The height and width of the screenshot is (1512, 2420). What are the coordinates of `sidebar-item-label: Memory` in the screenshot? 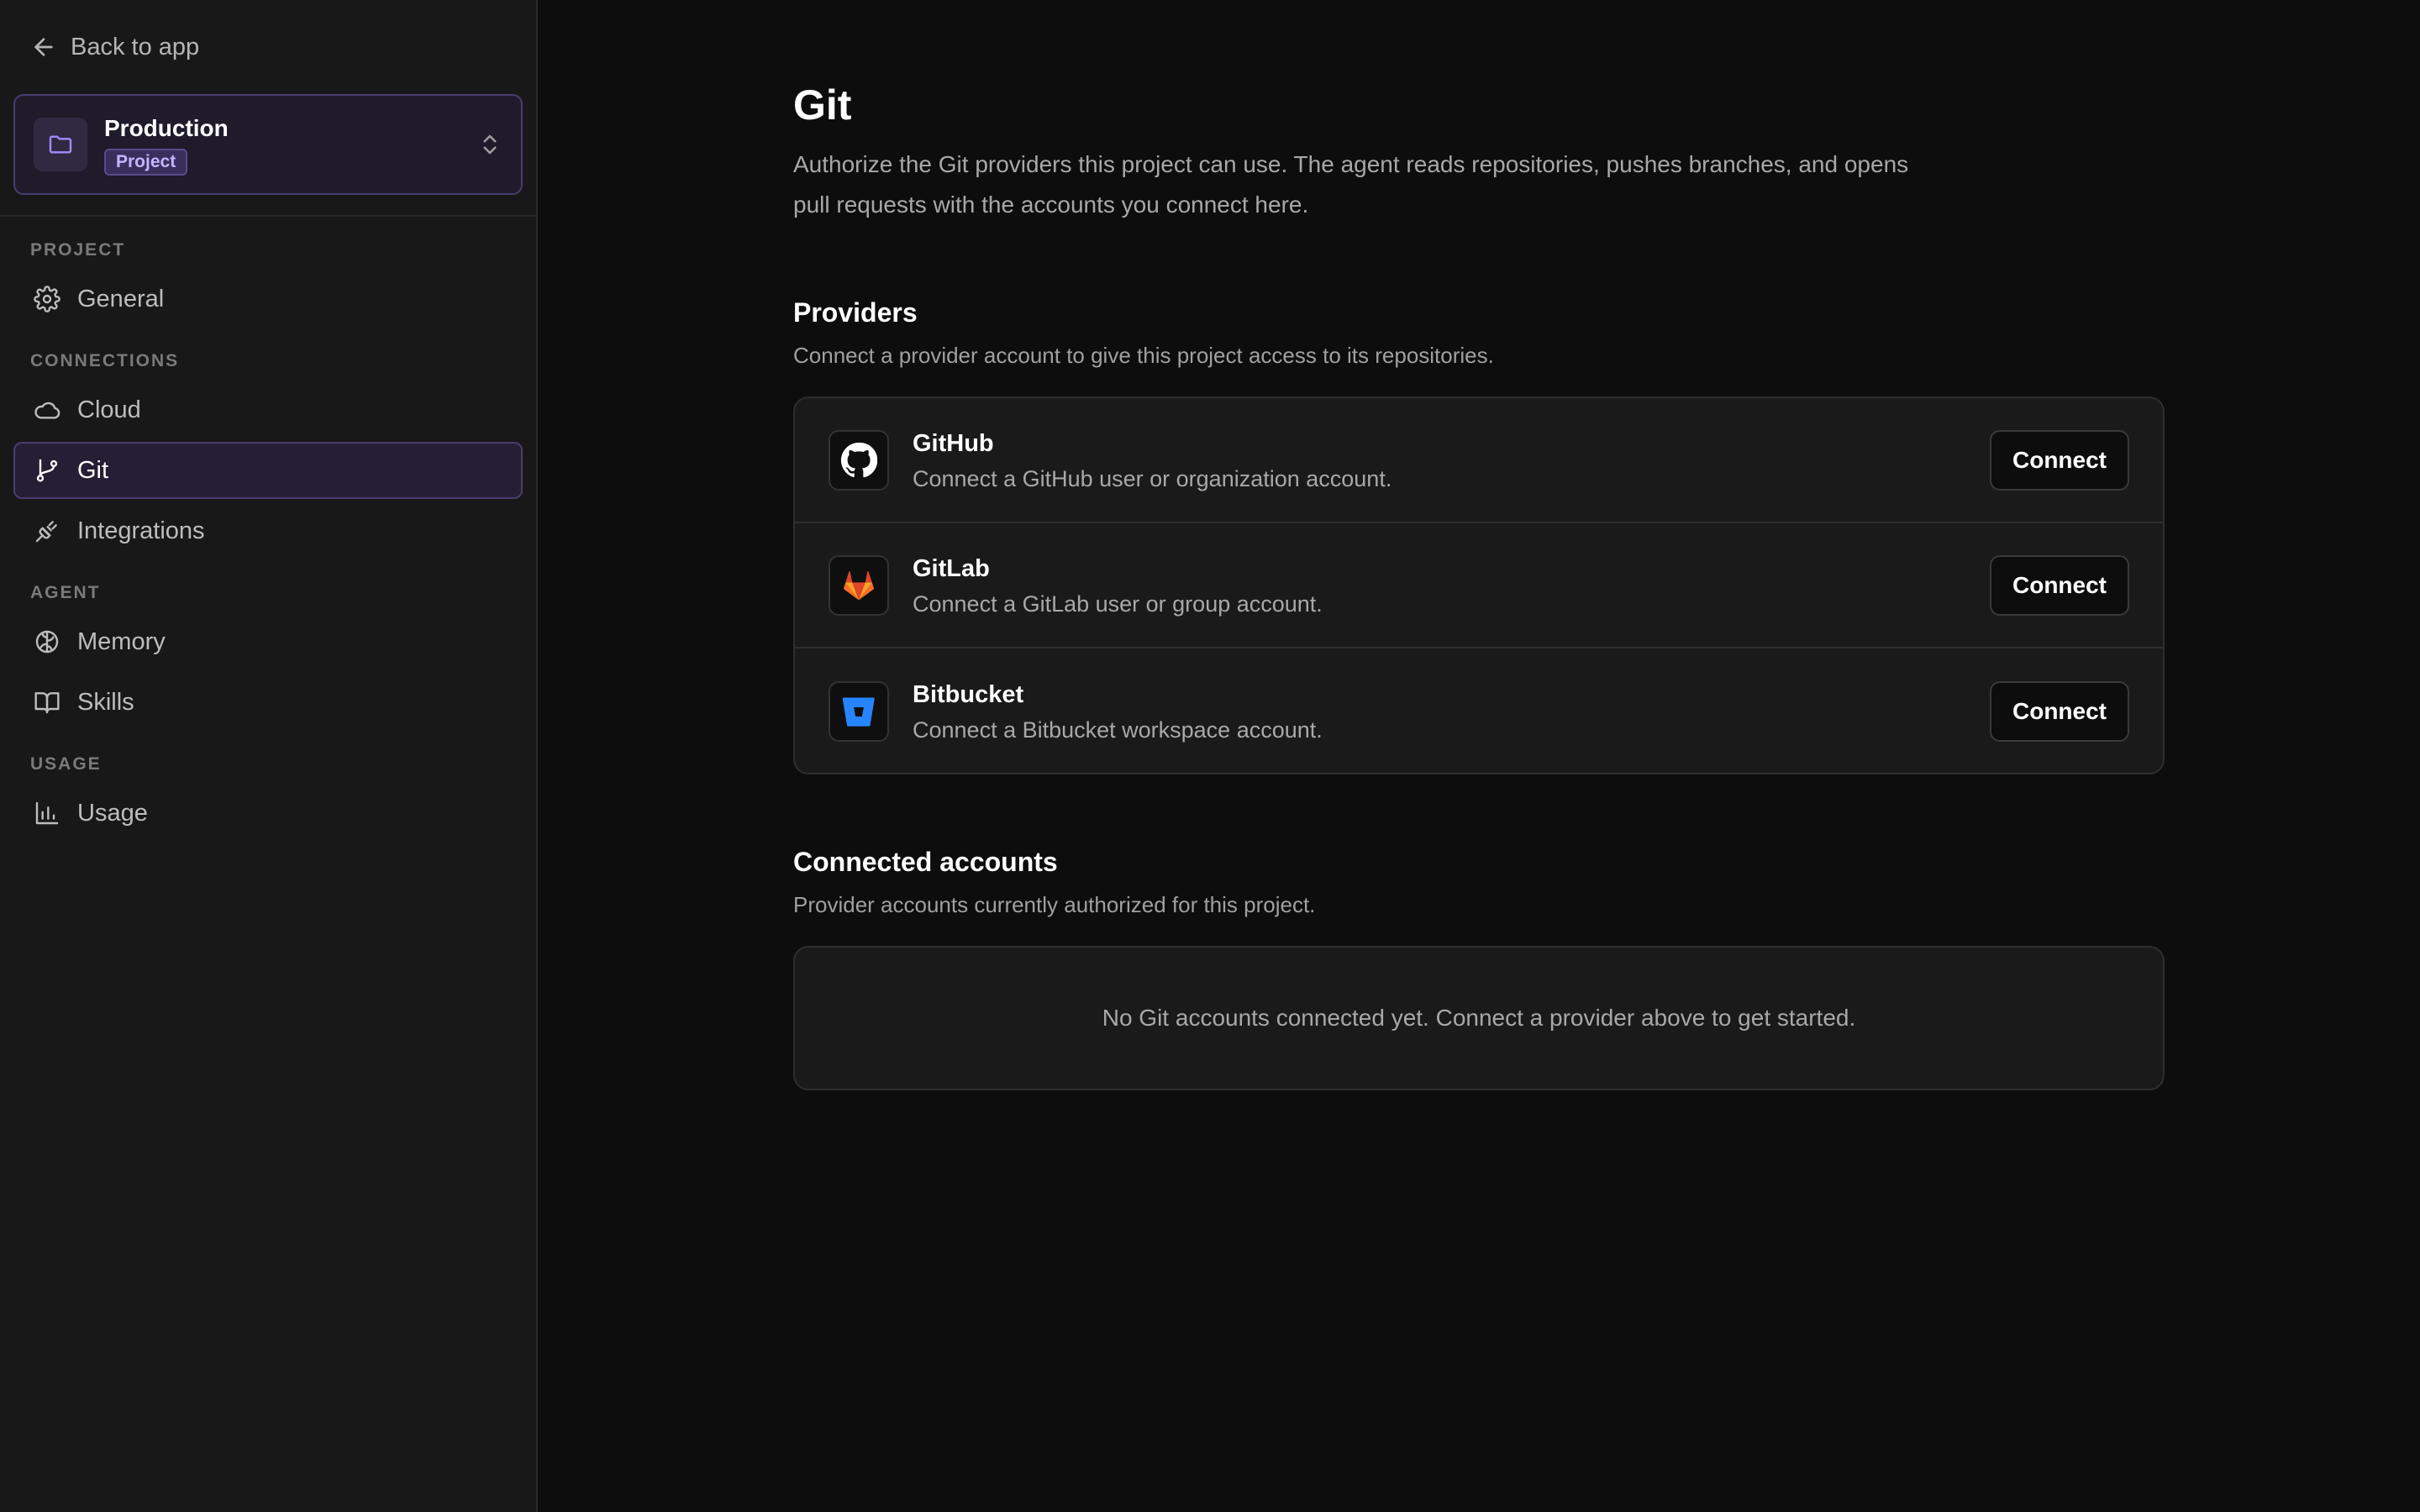 It's located at (121, 641).